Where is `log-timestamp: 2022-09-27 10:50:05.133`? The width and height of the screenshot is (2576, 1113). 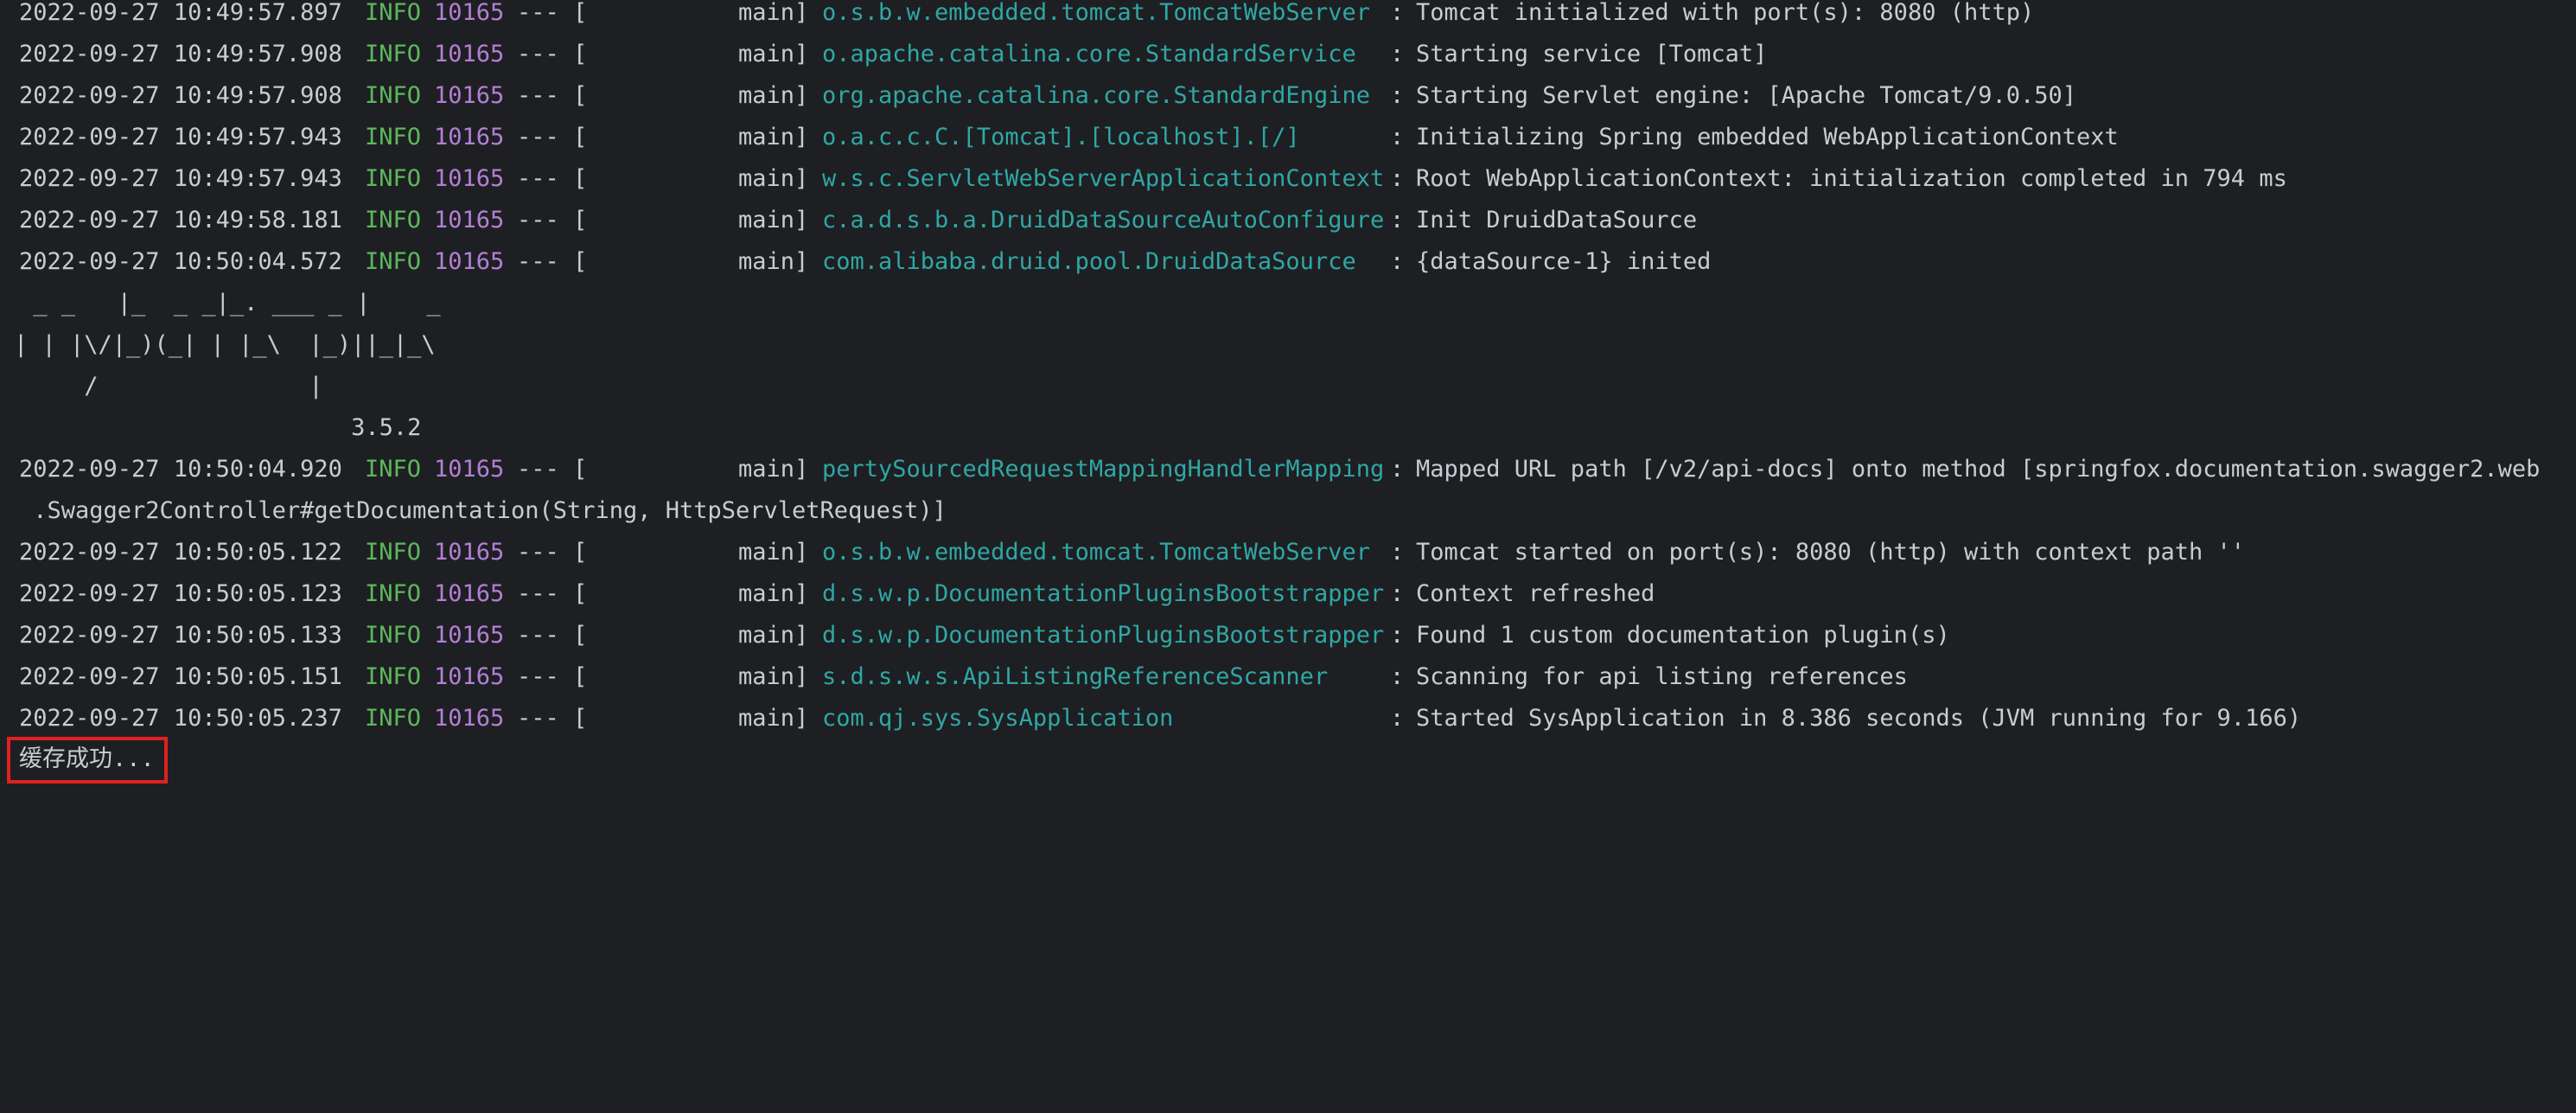
log-timestamp: 2022-09-27 10:50:05.133 is located at coordinates (180, 635).